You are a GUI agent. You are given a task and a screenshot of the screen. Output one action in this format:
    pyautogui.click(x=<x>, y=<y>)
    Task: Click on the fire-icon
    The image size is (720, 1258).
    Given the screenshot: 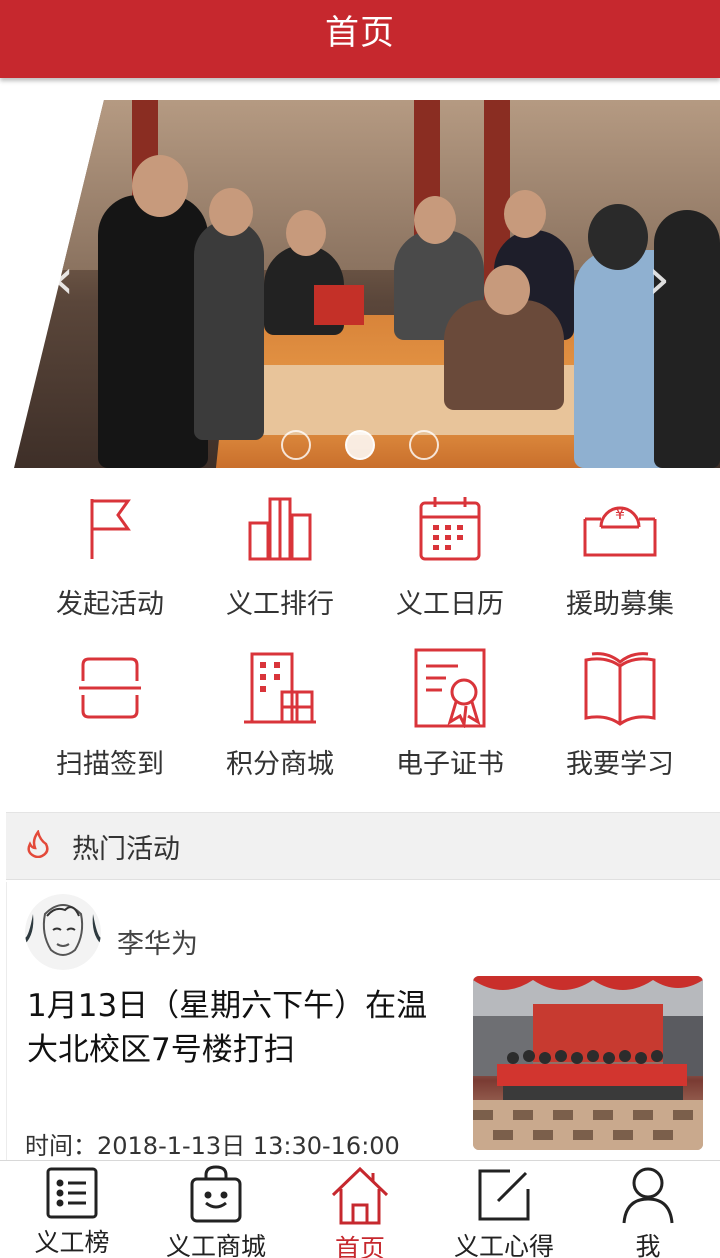 What is the action you would take?
    pyautogui.click(x=38, y=845)
    